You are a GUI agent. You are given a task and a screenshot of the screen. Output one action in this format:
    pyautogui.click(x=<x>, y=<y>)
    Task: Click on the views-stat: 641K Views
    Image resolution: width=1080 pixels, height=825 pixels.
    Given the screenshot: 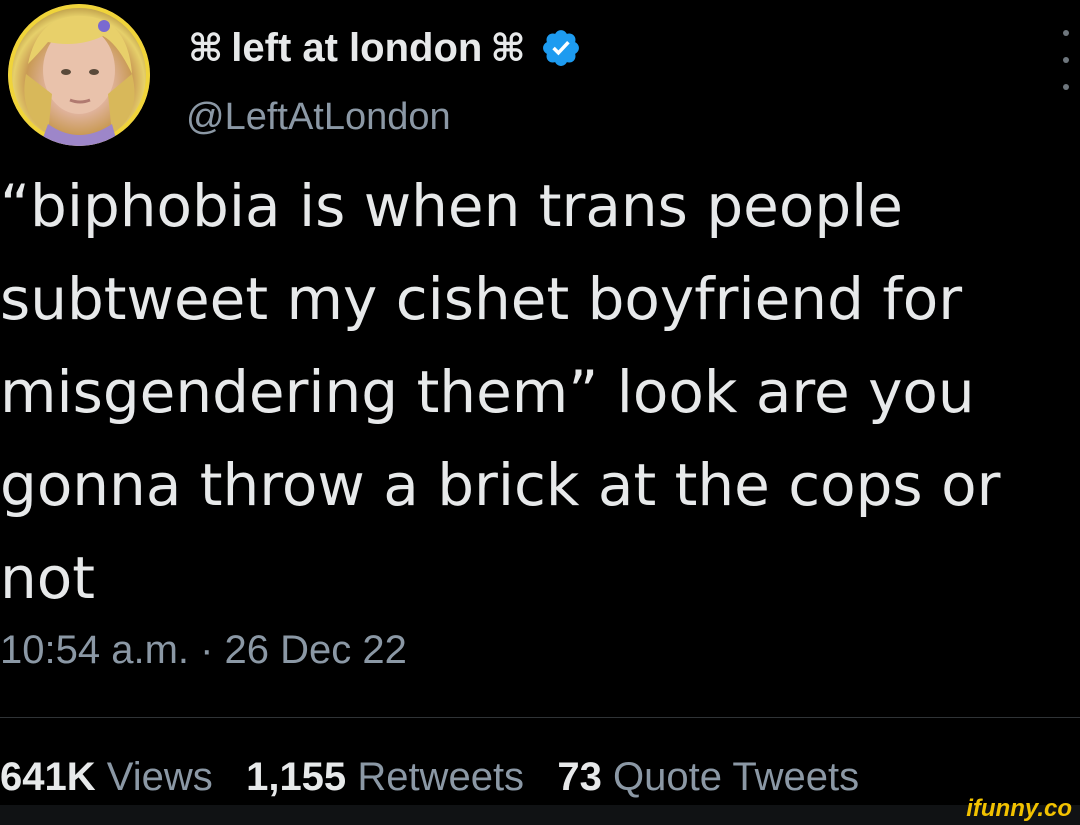 What is the action you would take?
    pyautogui.click(x=106, y=777)
    